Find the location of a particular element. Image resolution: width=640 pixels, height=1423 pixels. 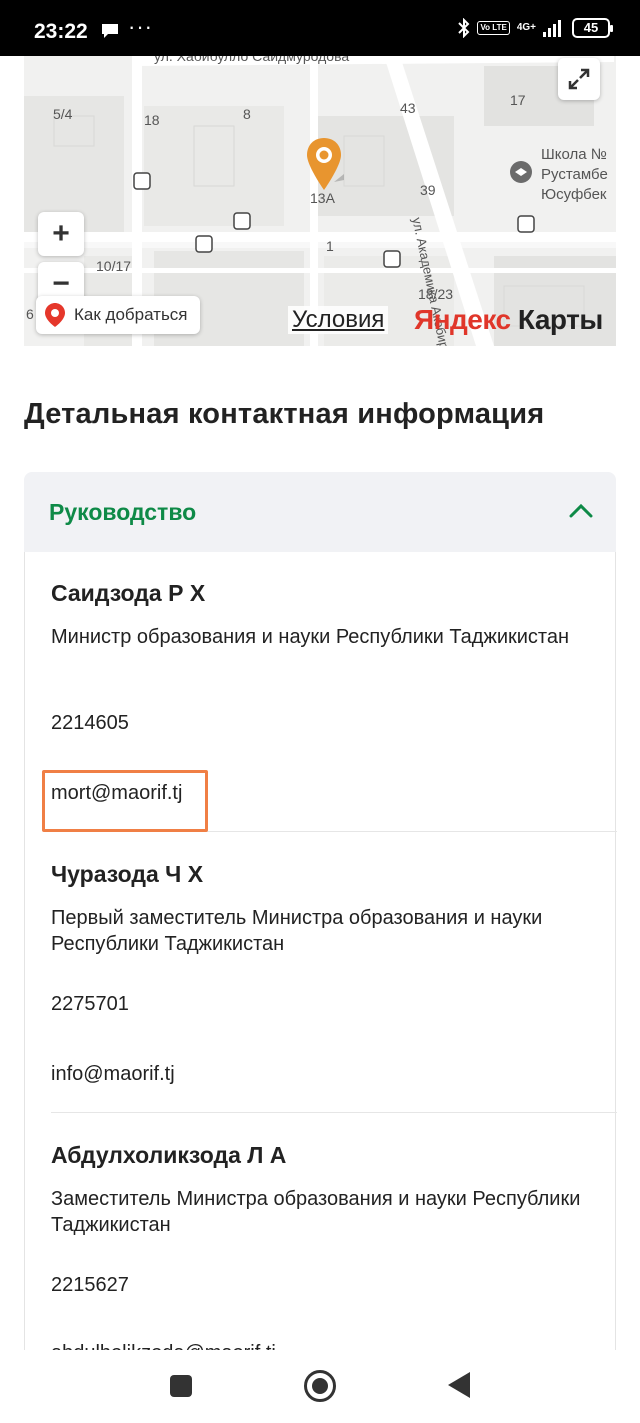

map-building-number: 17 is located at coordinates (518, 100).